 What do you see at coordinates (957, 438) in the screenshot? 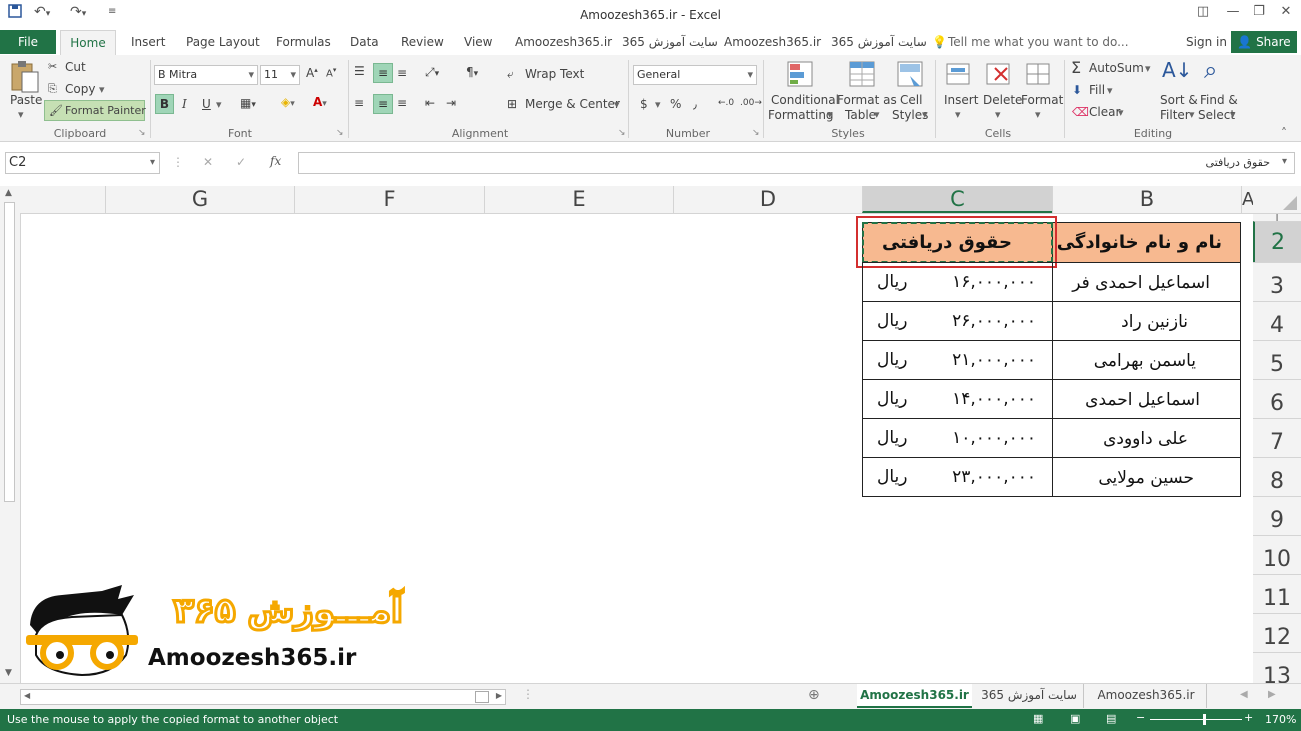
I see `salary-cell: ریال ۱۰,۰۰۰,۰۰۰` at bounding box center [957, 438].